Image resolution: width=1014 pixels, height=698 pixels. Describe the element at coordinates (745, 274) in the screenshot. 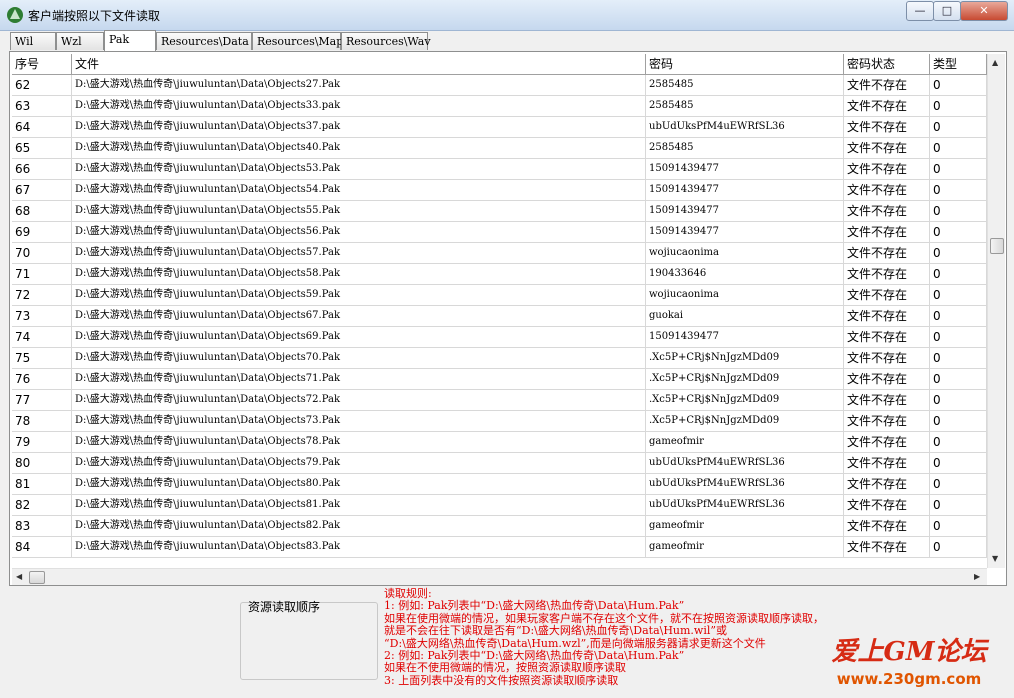

I see `cell-password: 190433646` at that location.